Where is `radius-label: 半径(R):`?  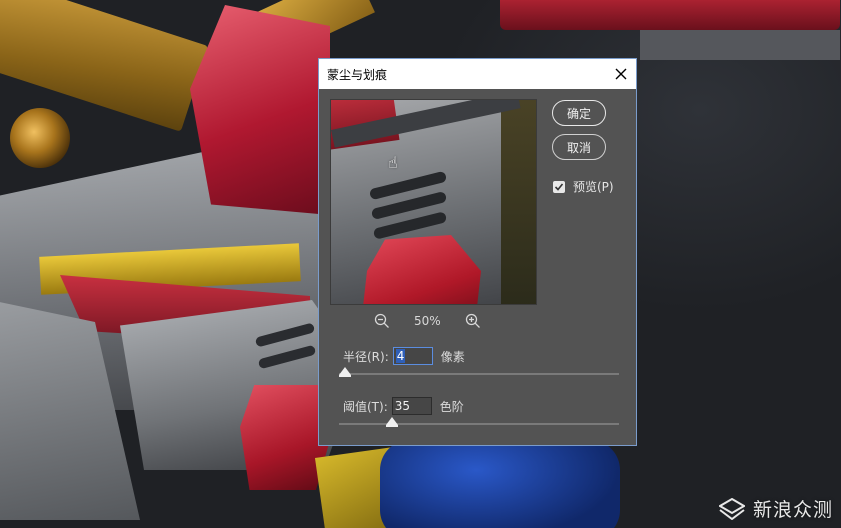
radius-label: 半径(R): is located at coordinates (366, 356).